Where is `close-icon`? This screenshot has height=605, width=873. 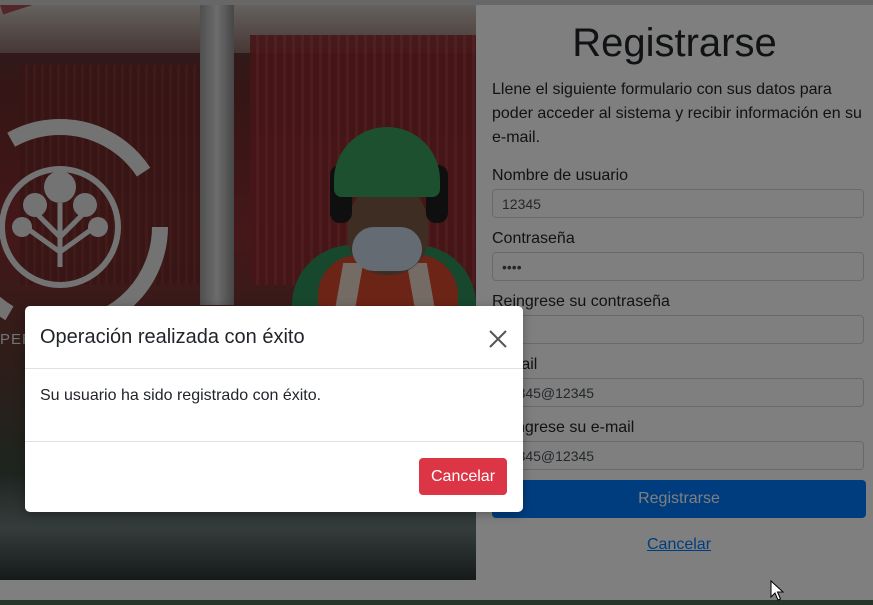
close-icon is located at coordinates (498, 339).